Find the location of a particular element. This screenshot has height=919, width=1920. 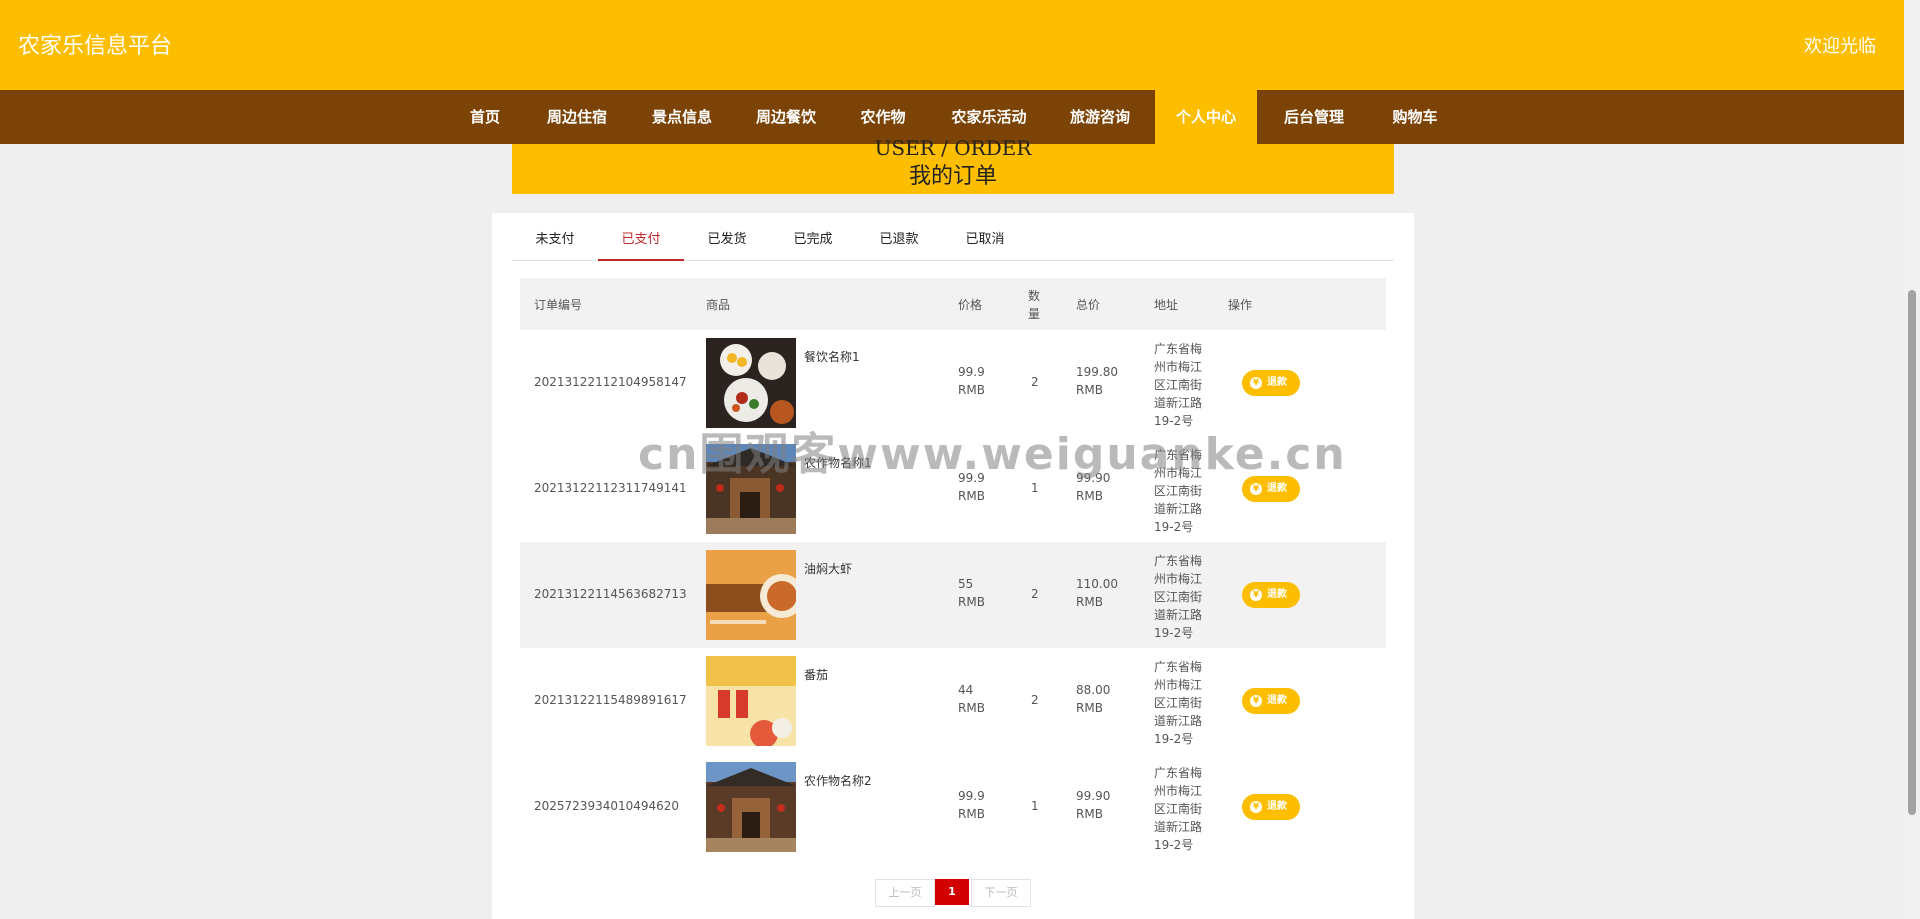

order-status-tabs: 未支付 已支付 已发货 已完成 已退款 已取消 is located at coordinates (953, 237).